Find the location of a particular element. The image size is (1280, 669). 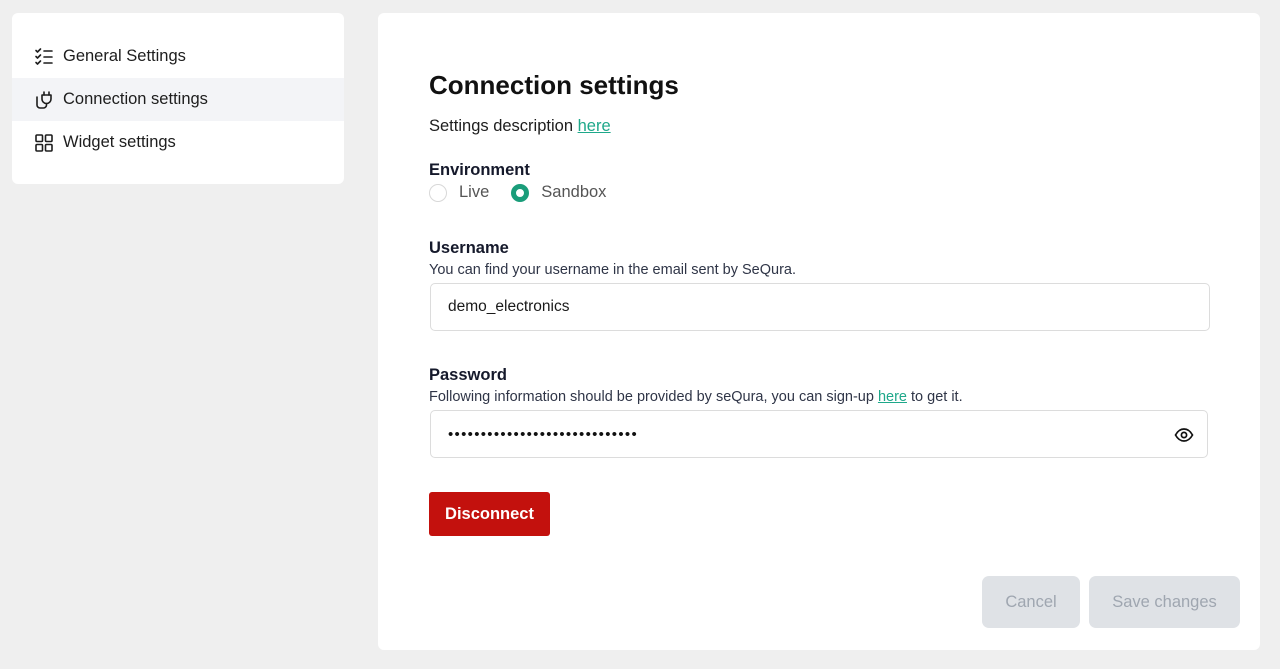

eye-icon is located at coordinates (1184, 435).